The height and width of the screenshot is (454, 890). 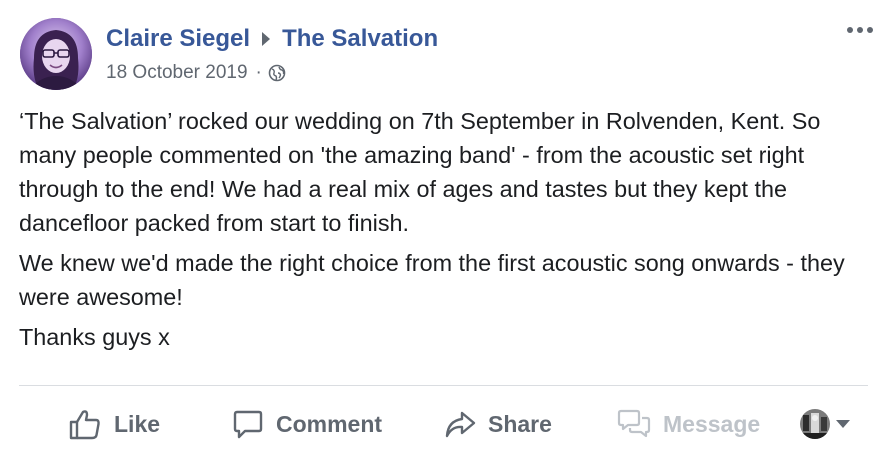 I want to click on post-header-names: Claire Siegel The Salvation, so click(x=272, y=39).